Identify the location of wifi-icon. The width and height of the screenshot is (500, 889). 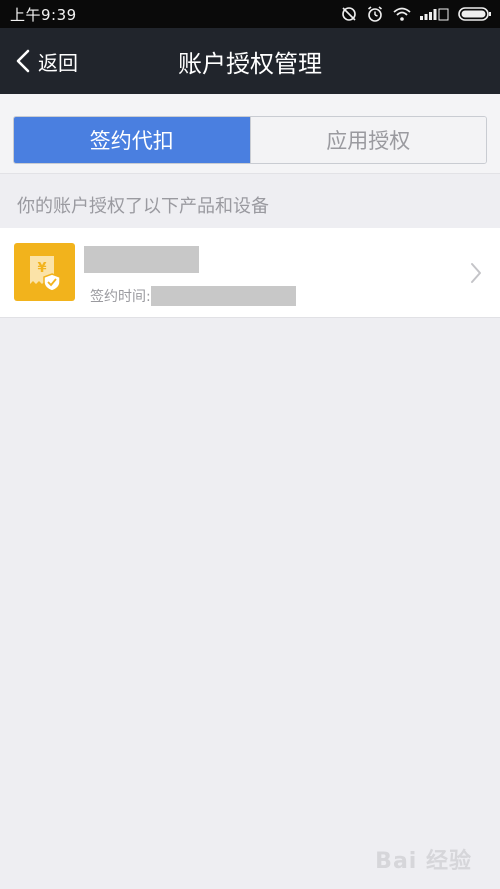
(402, 14).